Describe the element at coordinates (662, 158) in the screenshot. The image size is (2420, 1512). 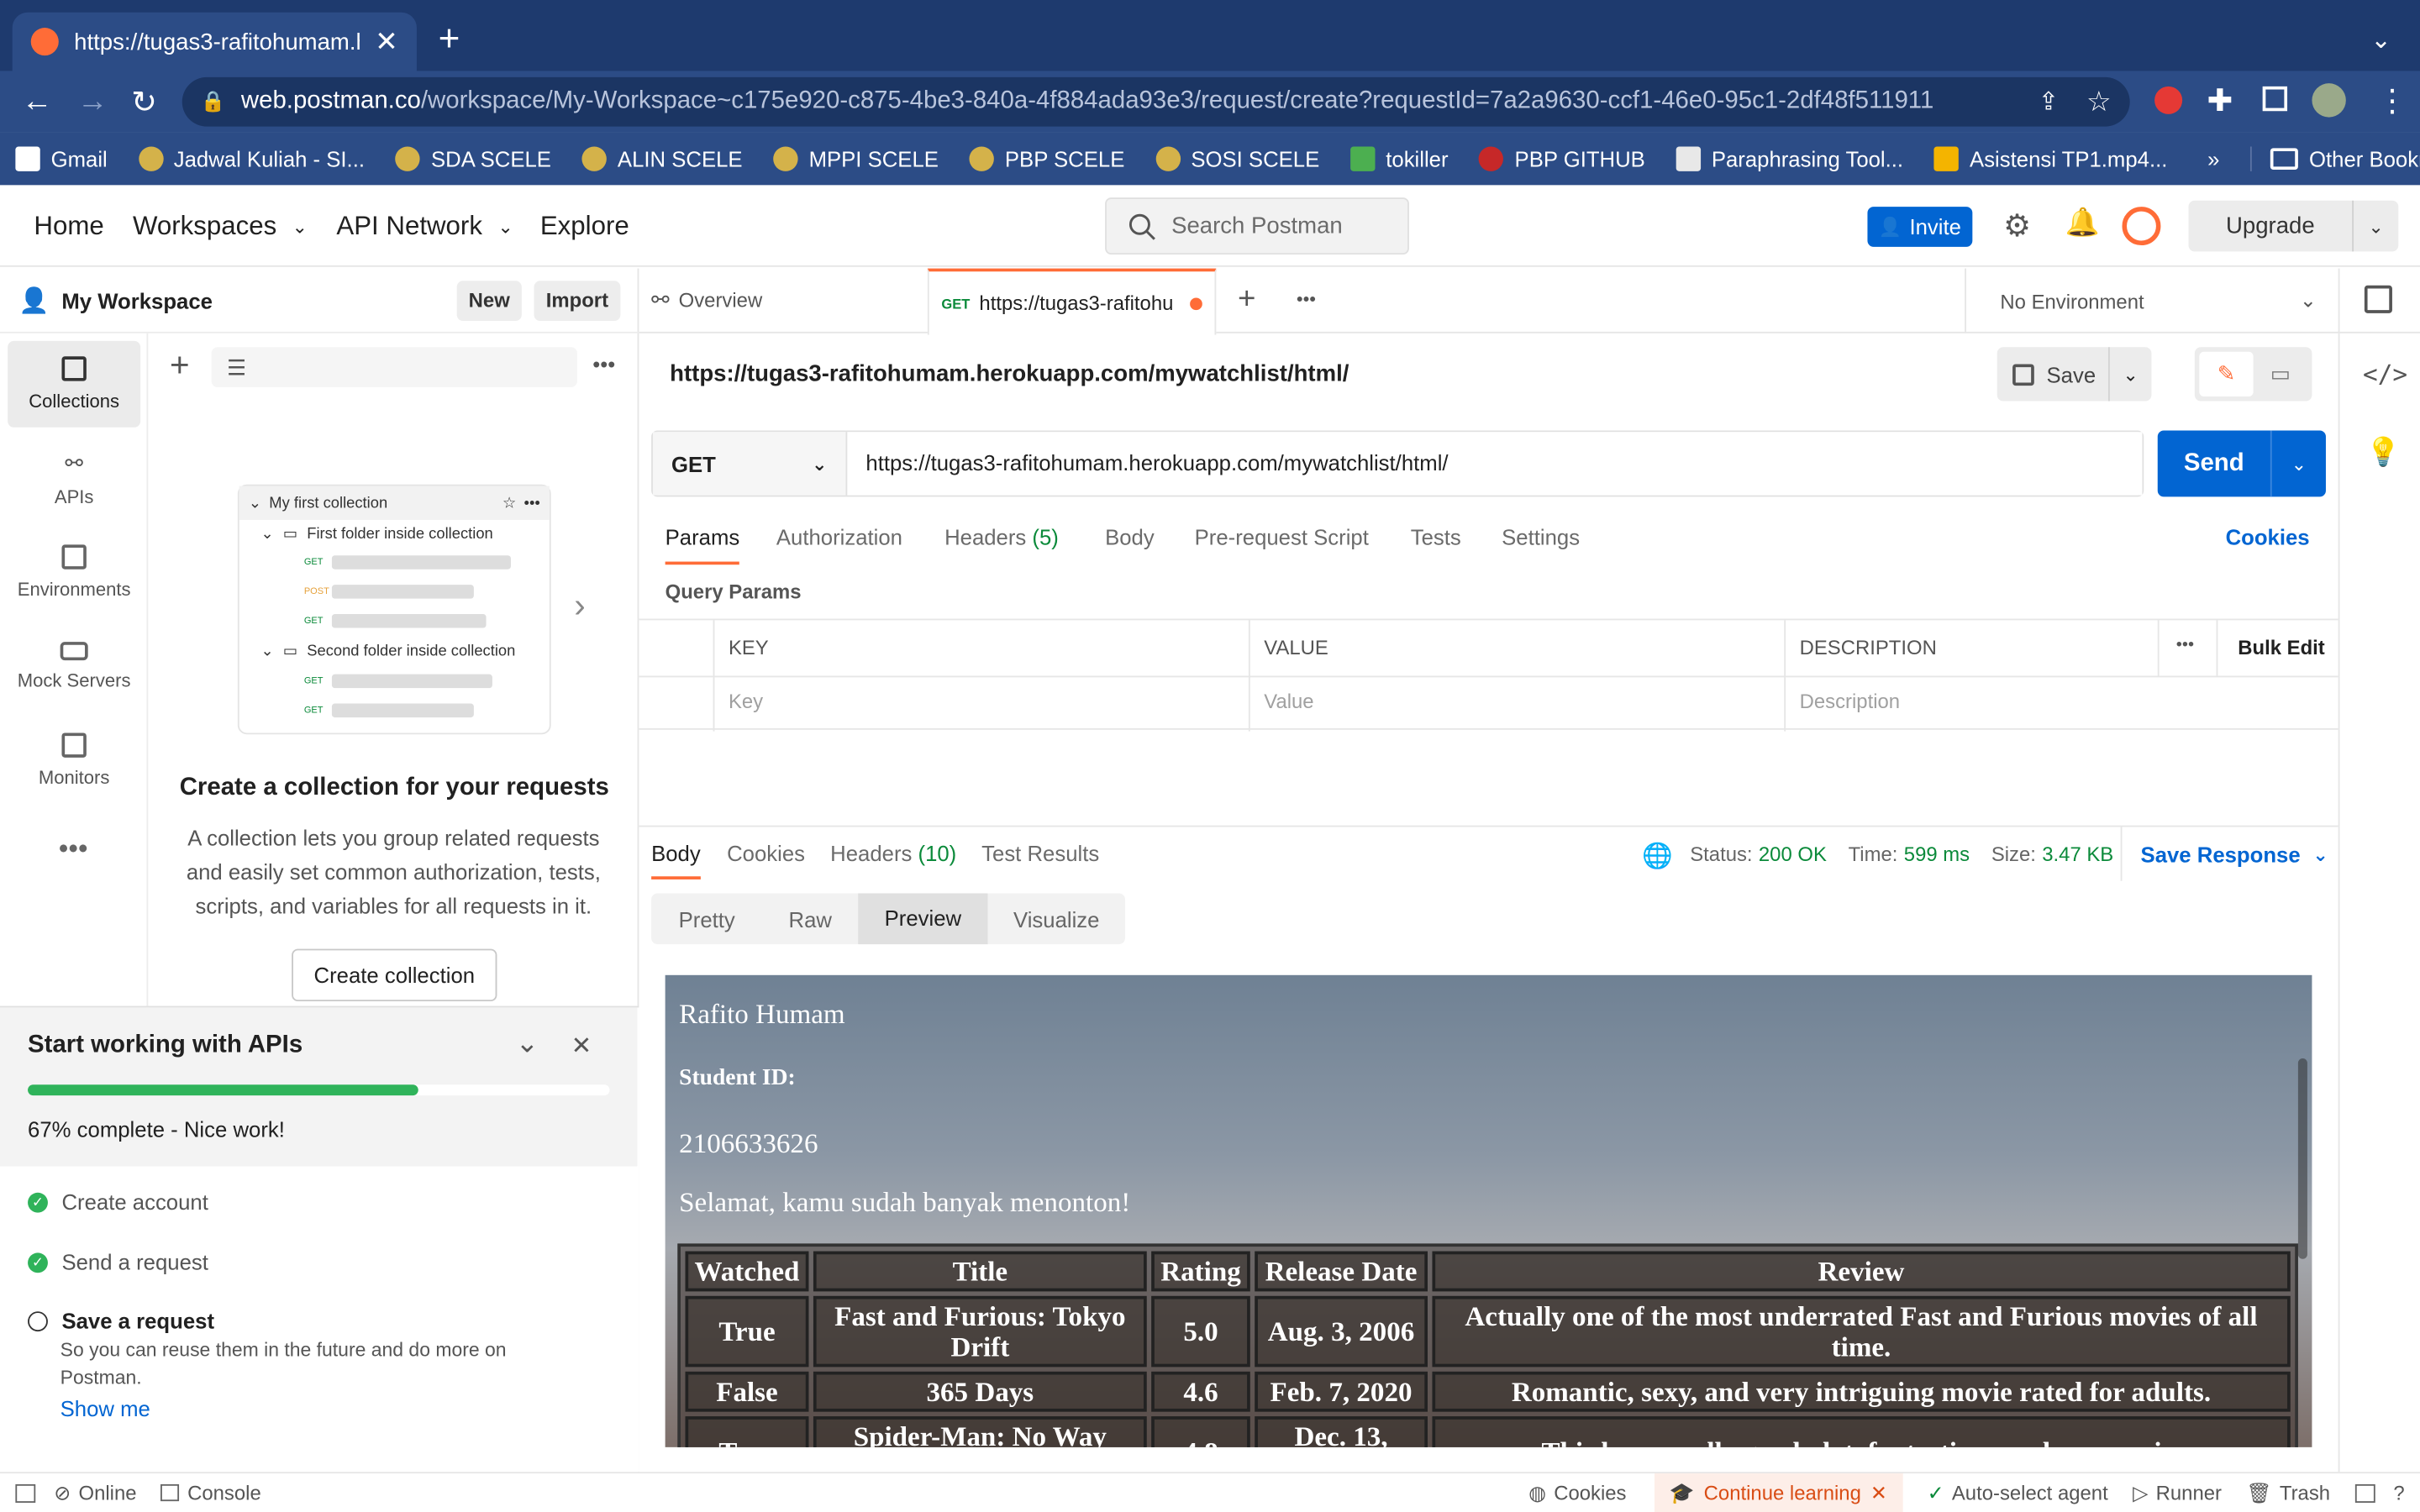
I see `bookmark-alin: ALIN SCELE` at that location.